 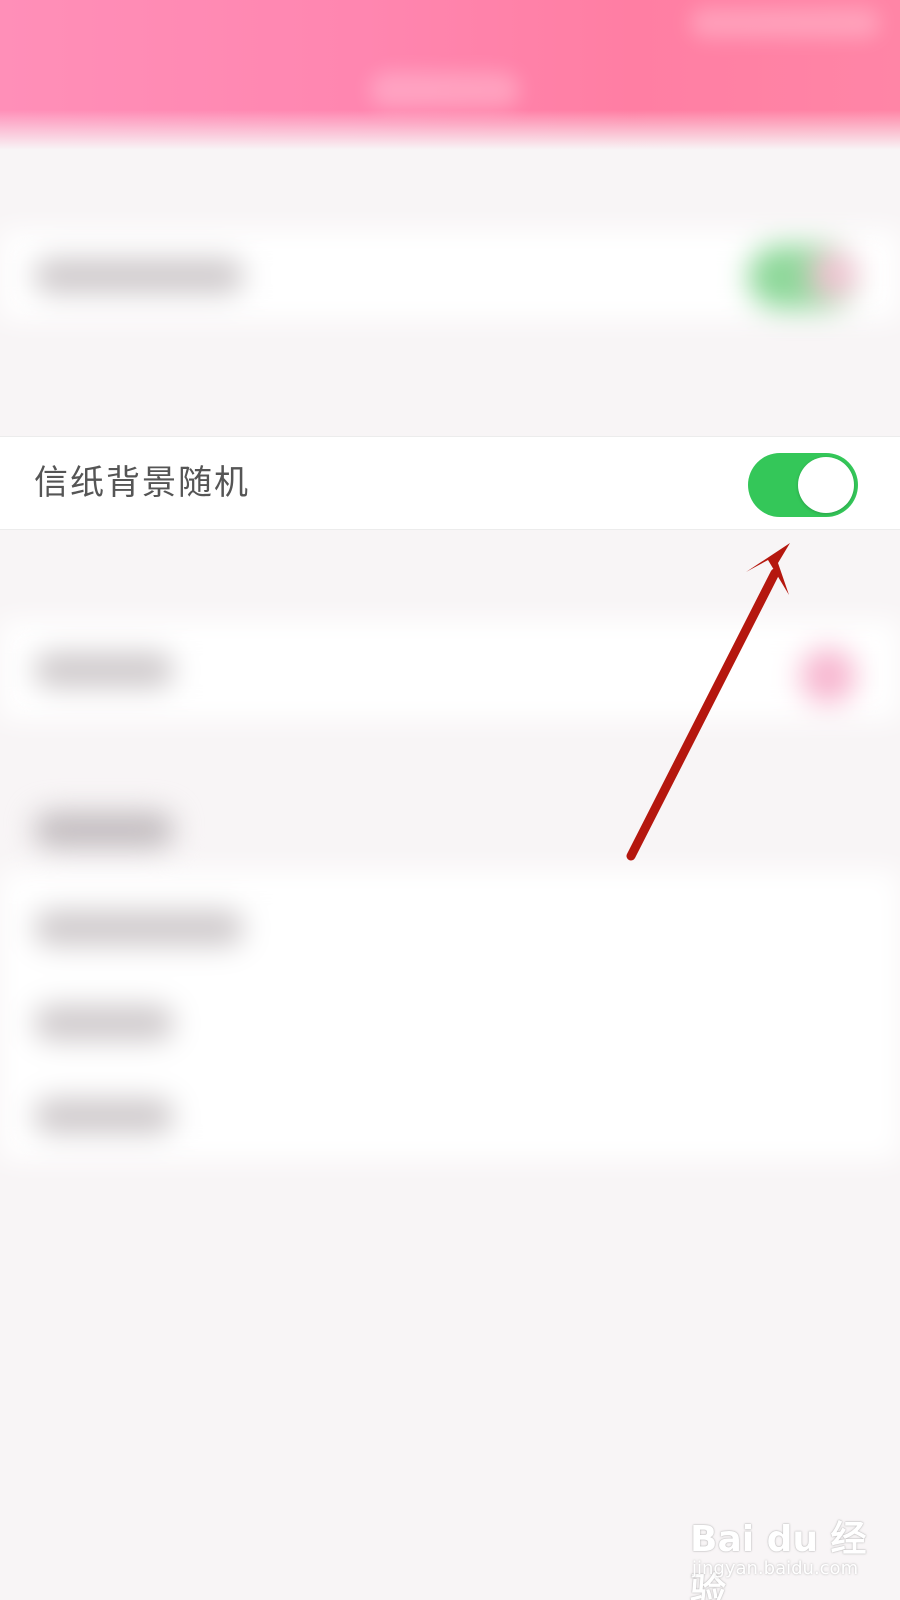 What do you see at coordinates (445, 90) in the screenshot?
I see `blurred-header-title` at bounding box center [445, 90].